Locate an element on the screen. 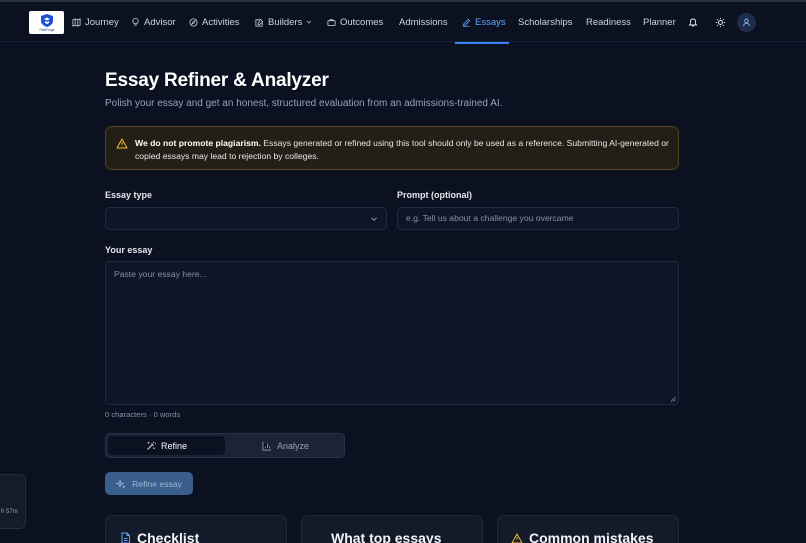 This screenshot has width=806, height=543. bell-icon is located at coordinates (693, 22).